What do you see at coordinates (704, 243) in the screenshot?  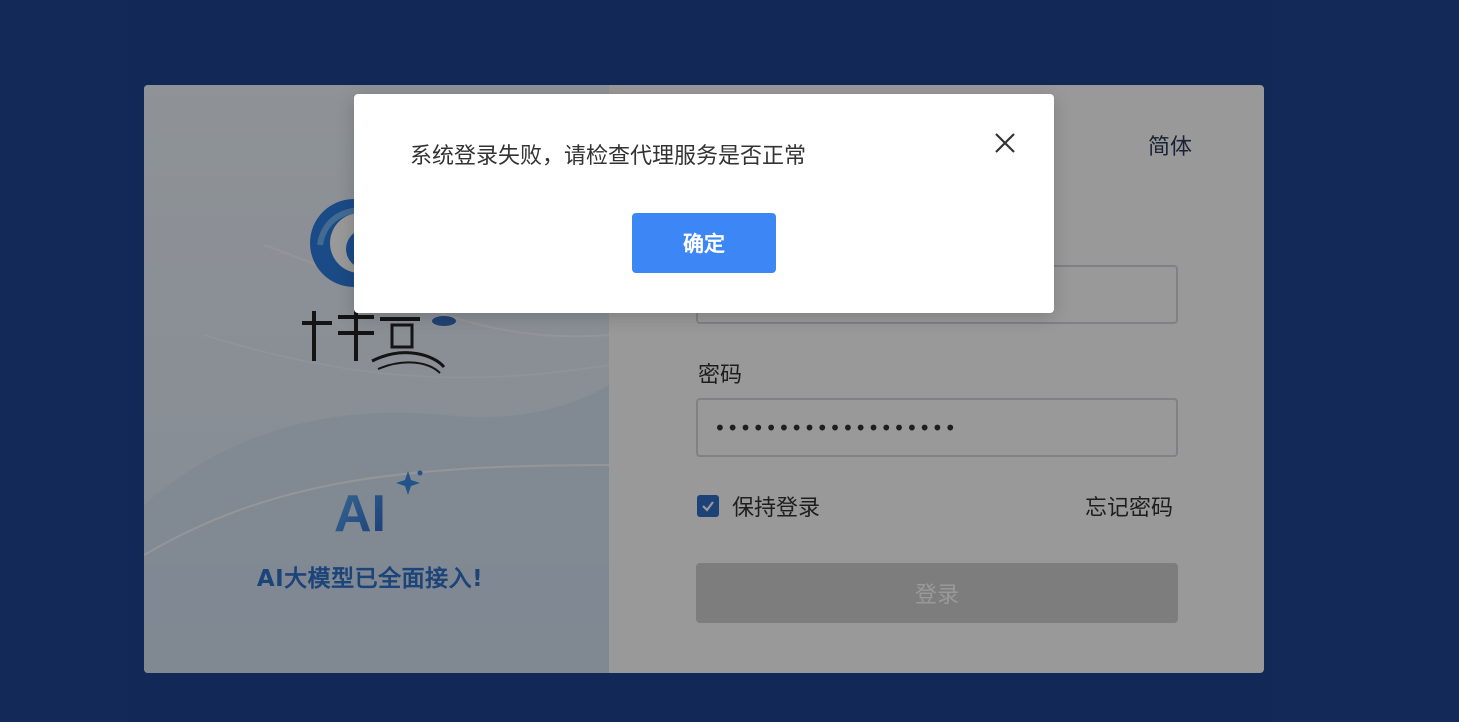 I see `confirm-button: 确定` at bounding box center [704, 243].